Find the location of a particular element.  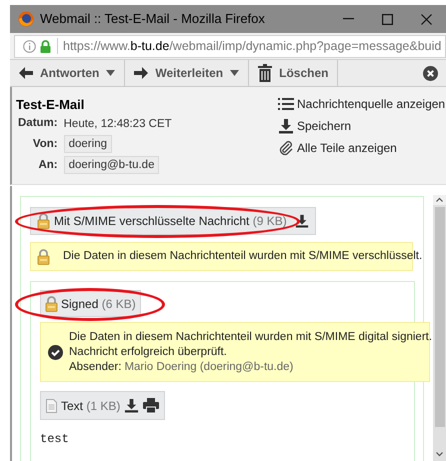

scroll-down-icon is located at coordinates (439, 454).